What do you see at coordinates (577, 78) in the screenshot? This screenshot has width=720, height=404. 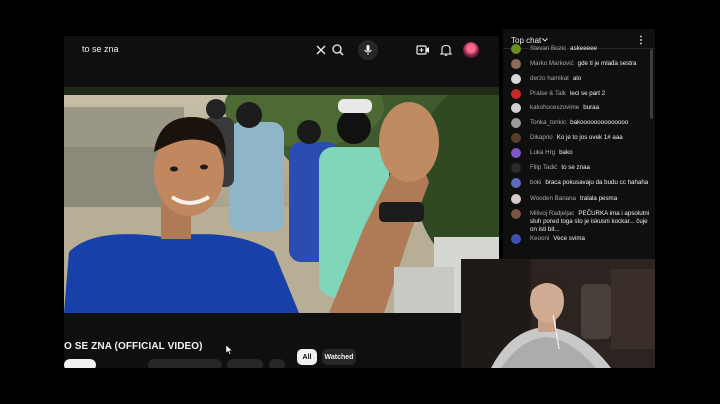 I see `chat-message-text: alo` at bounding box center [577, 78].